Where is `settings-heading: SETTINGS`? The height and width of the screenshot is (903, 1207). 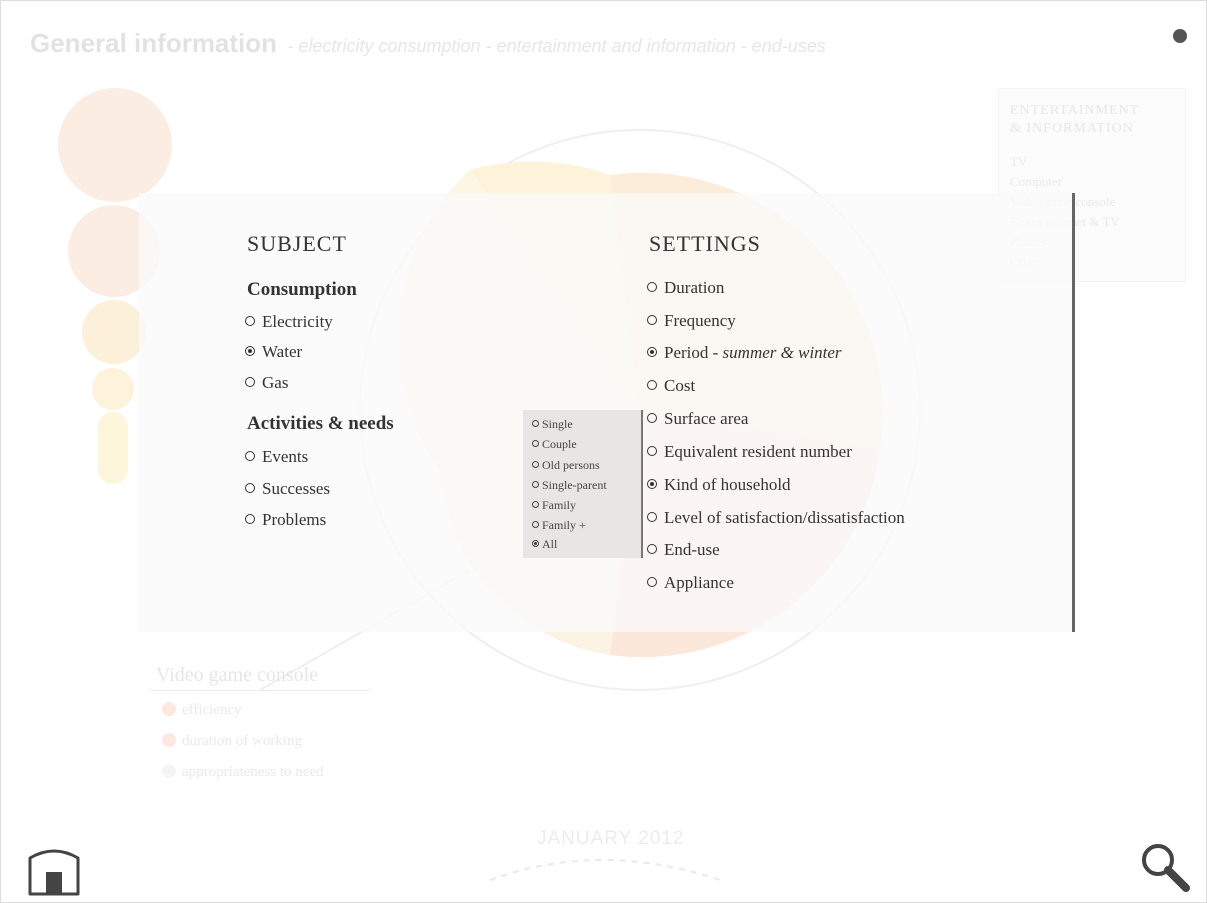 settings-heading: SETTINGS is located at coordinates (705, 243).